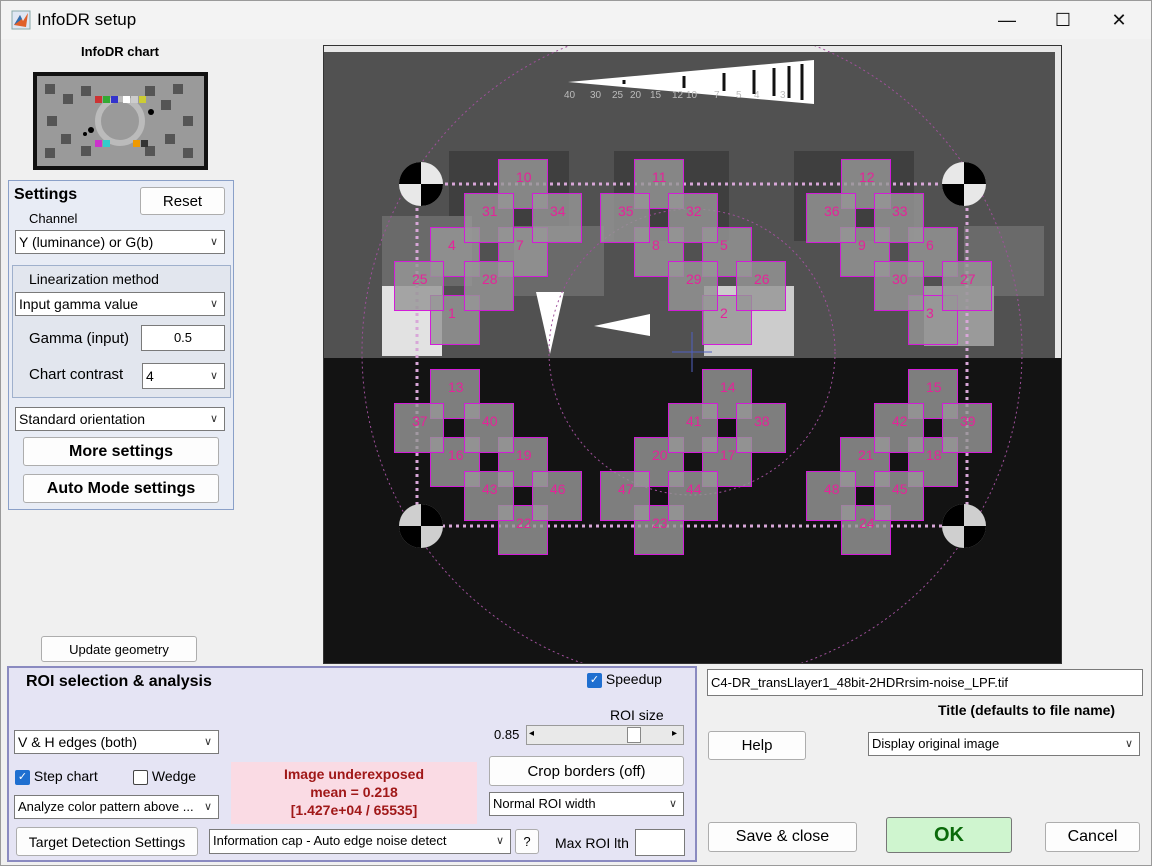 The image size is (1152, 866). Describe the element at coordinates (507, 734) in the screenshot. I see `roi-size-value: 0.85` at that location.